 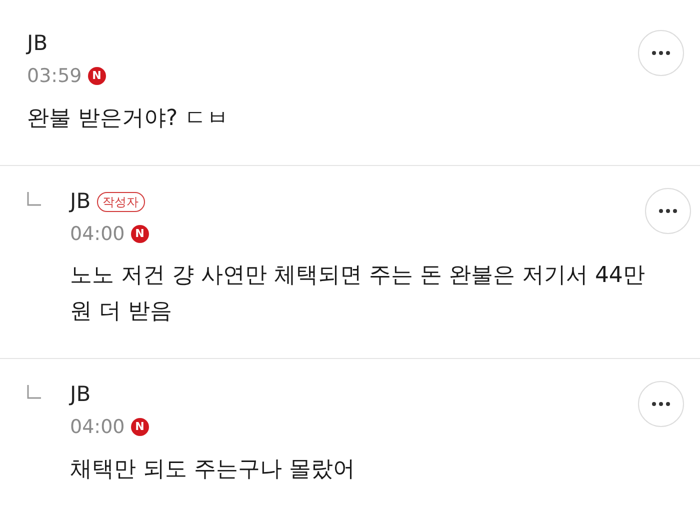 What do you see at coordinates (357, 294) in the screenshot?
I see `comment-text: 노노 저건 걍 사연만 체택되면 주는 돈 완불은 저기서 44만 원 더 받음` at bounding box center [357, 294].